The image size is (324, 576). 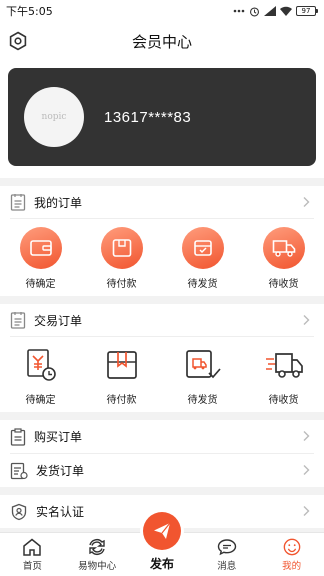 I want to click on trade-orders-row: 待确定 待付款 待发货 待收货, so click(x=162, y=374).